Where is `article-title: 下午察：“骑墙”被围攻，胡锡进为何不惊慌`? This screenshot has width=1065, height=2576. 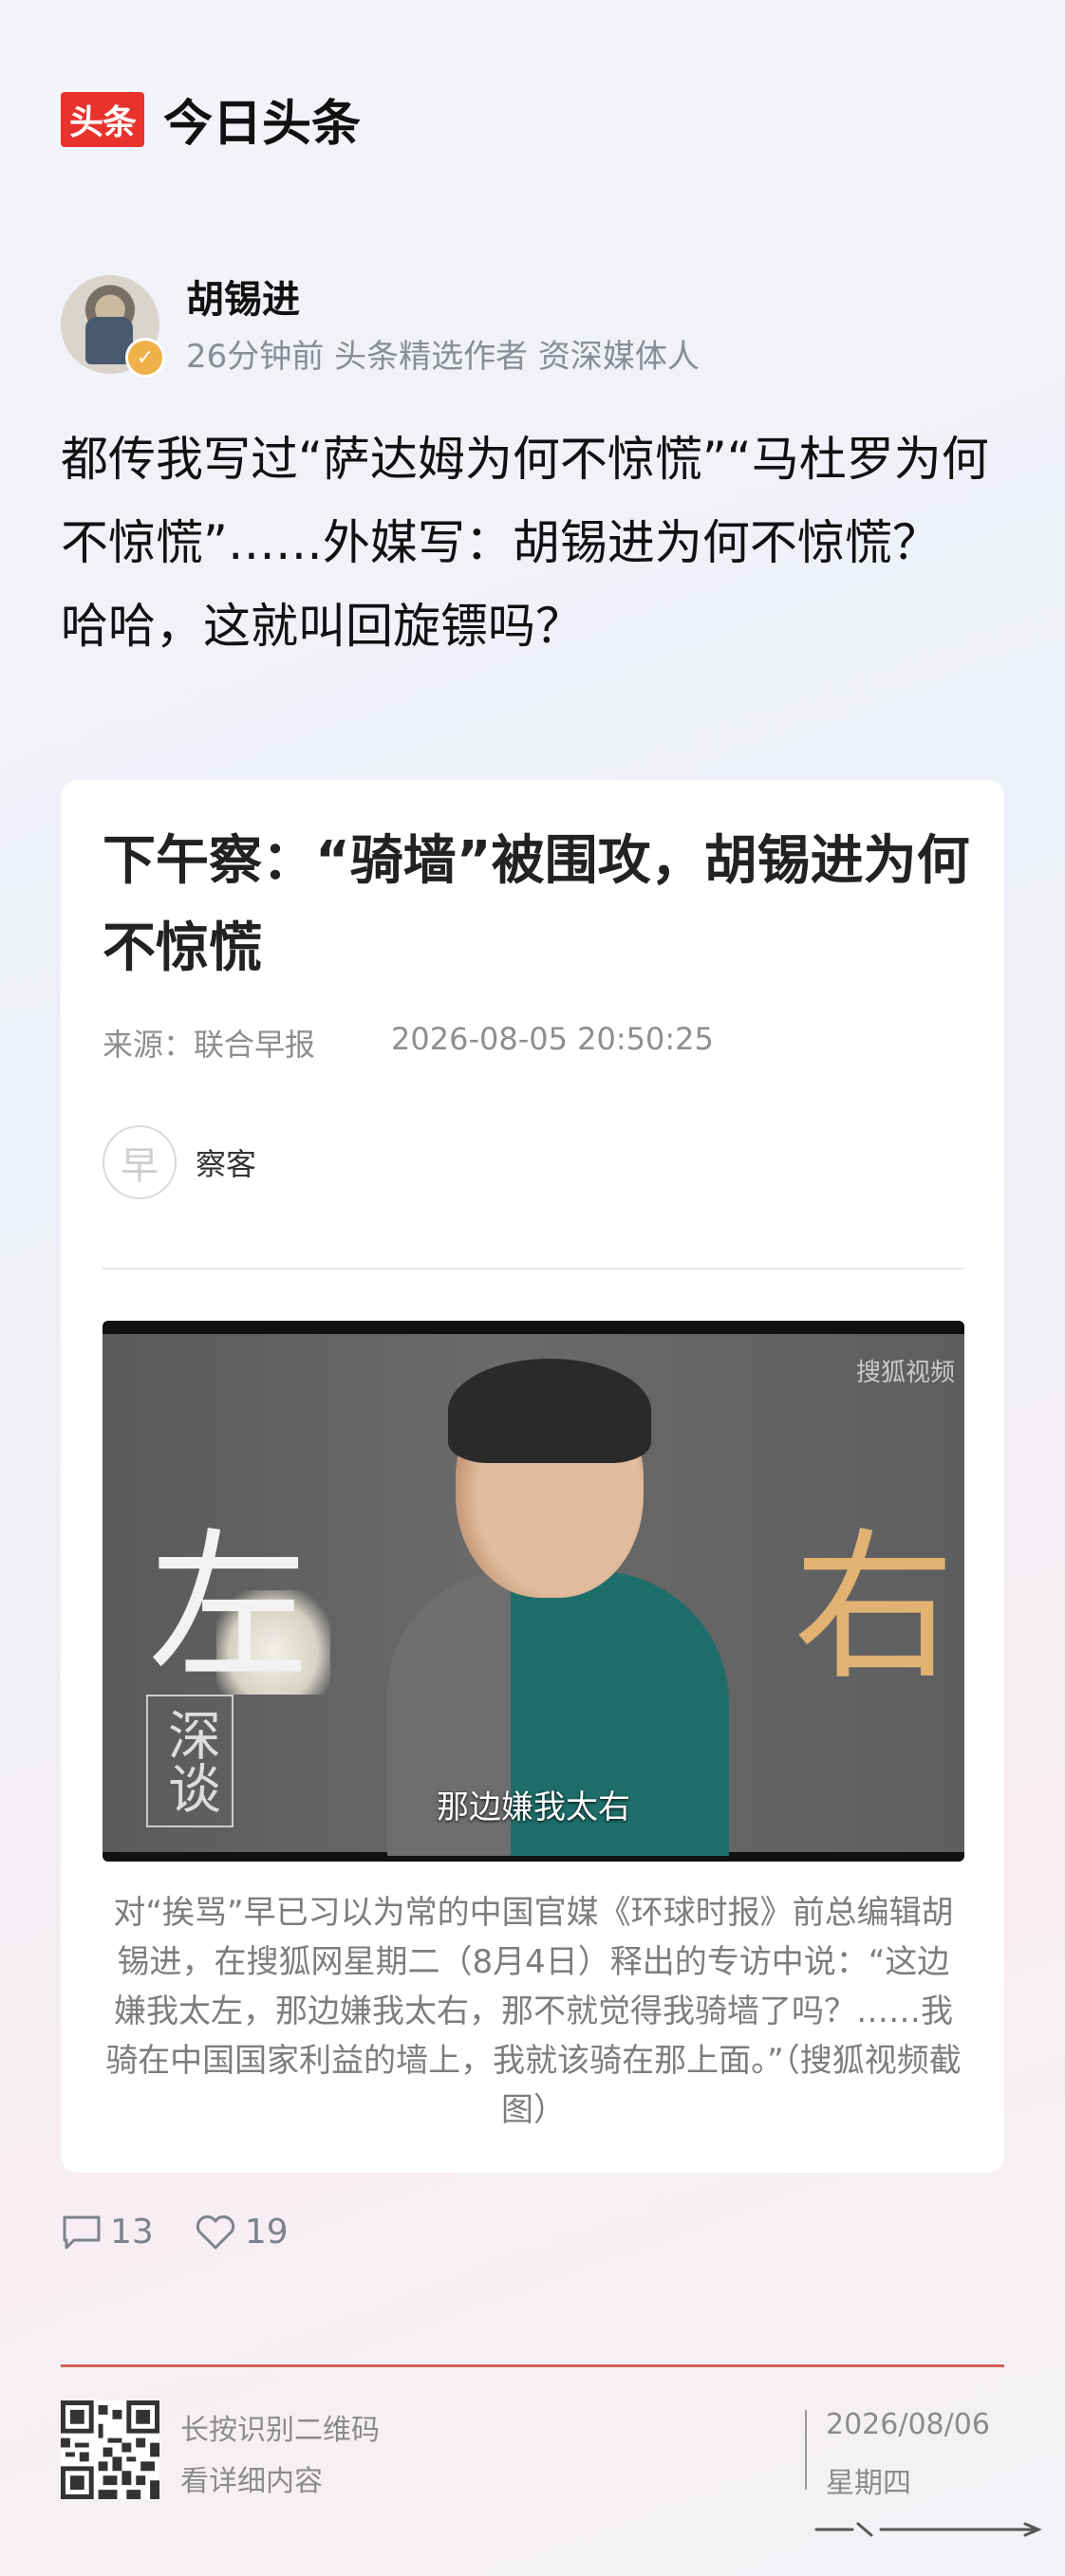 article-title: 下午察：“骑墙”被围攻，胡锡进为何不惊慌 is located at coordinates (536, 904).